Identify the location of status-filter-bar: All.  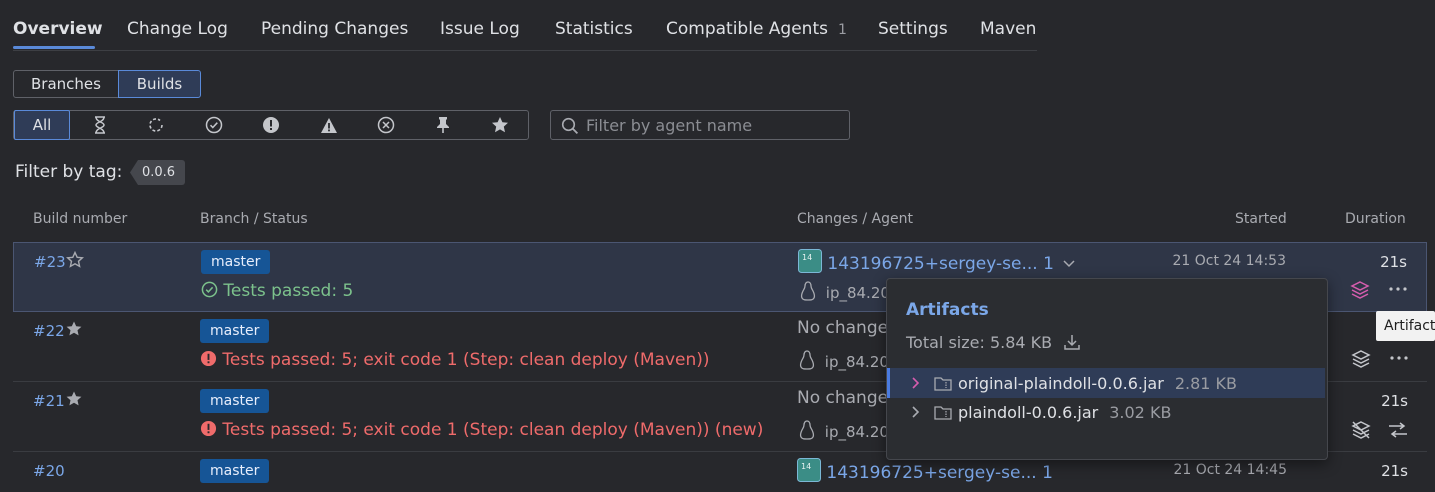
(271, 125).